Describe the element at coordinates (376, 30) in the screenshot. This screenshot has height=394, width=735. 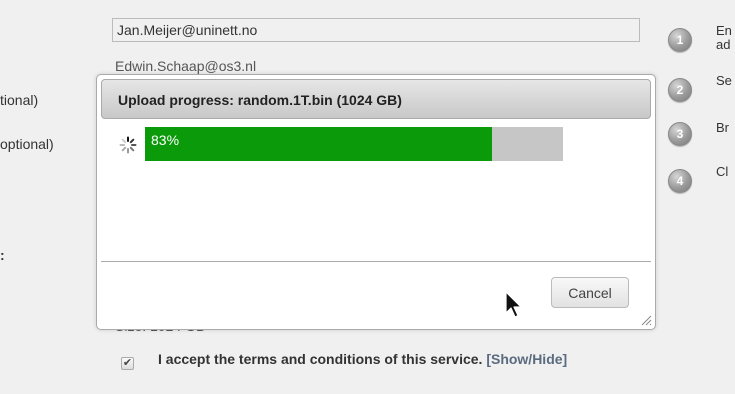
I see `recipient-email-field: Jan.Meijer@uninett.no` at that location.